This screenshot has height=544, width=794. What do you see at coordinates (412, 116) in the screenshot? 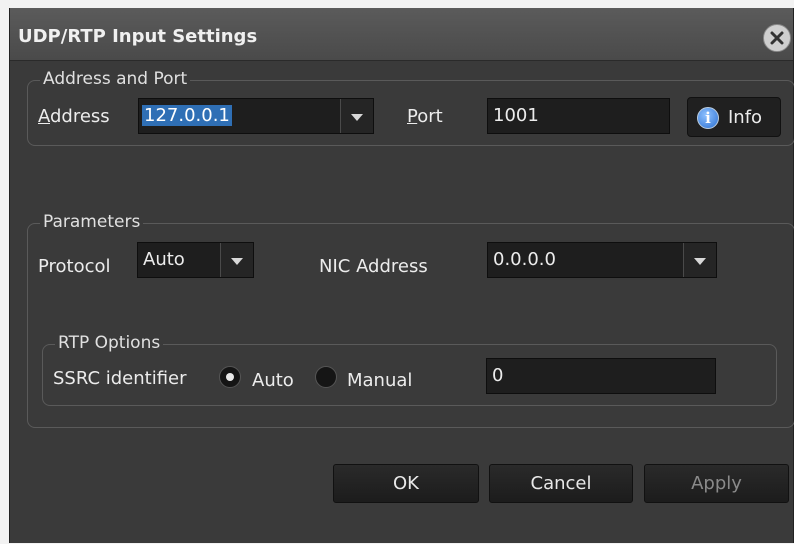
I see `port-label-mnemonic: P` at bounding box center [412, 116].